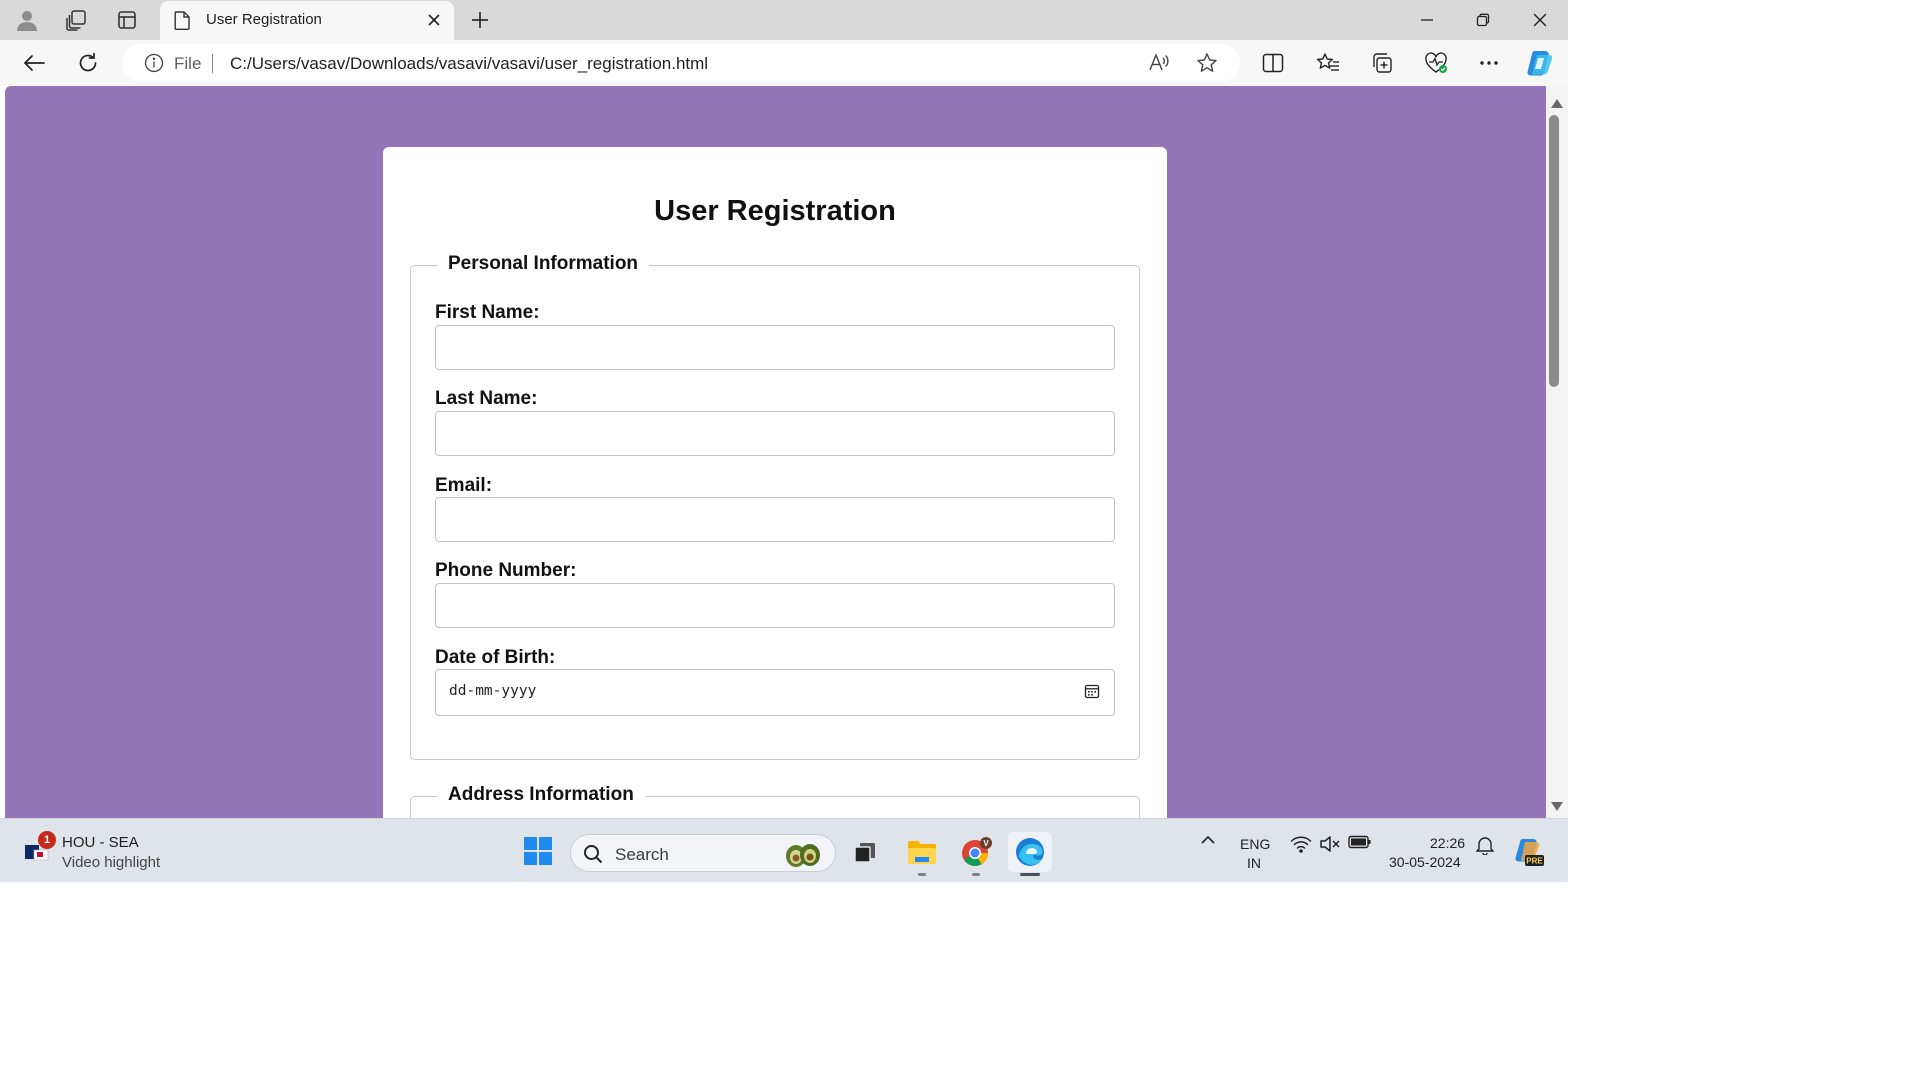 This screenshot has height=1080, width=1920. Describe the element at coordinates (495, 657) in the screenshot. I see `date-of-birth-label: Date of Birth:` at that location.